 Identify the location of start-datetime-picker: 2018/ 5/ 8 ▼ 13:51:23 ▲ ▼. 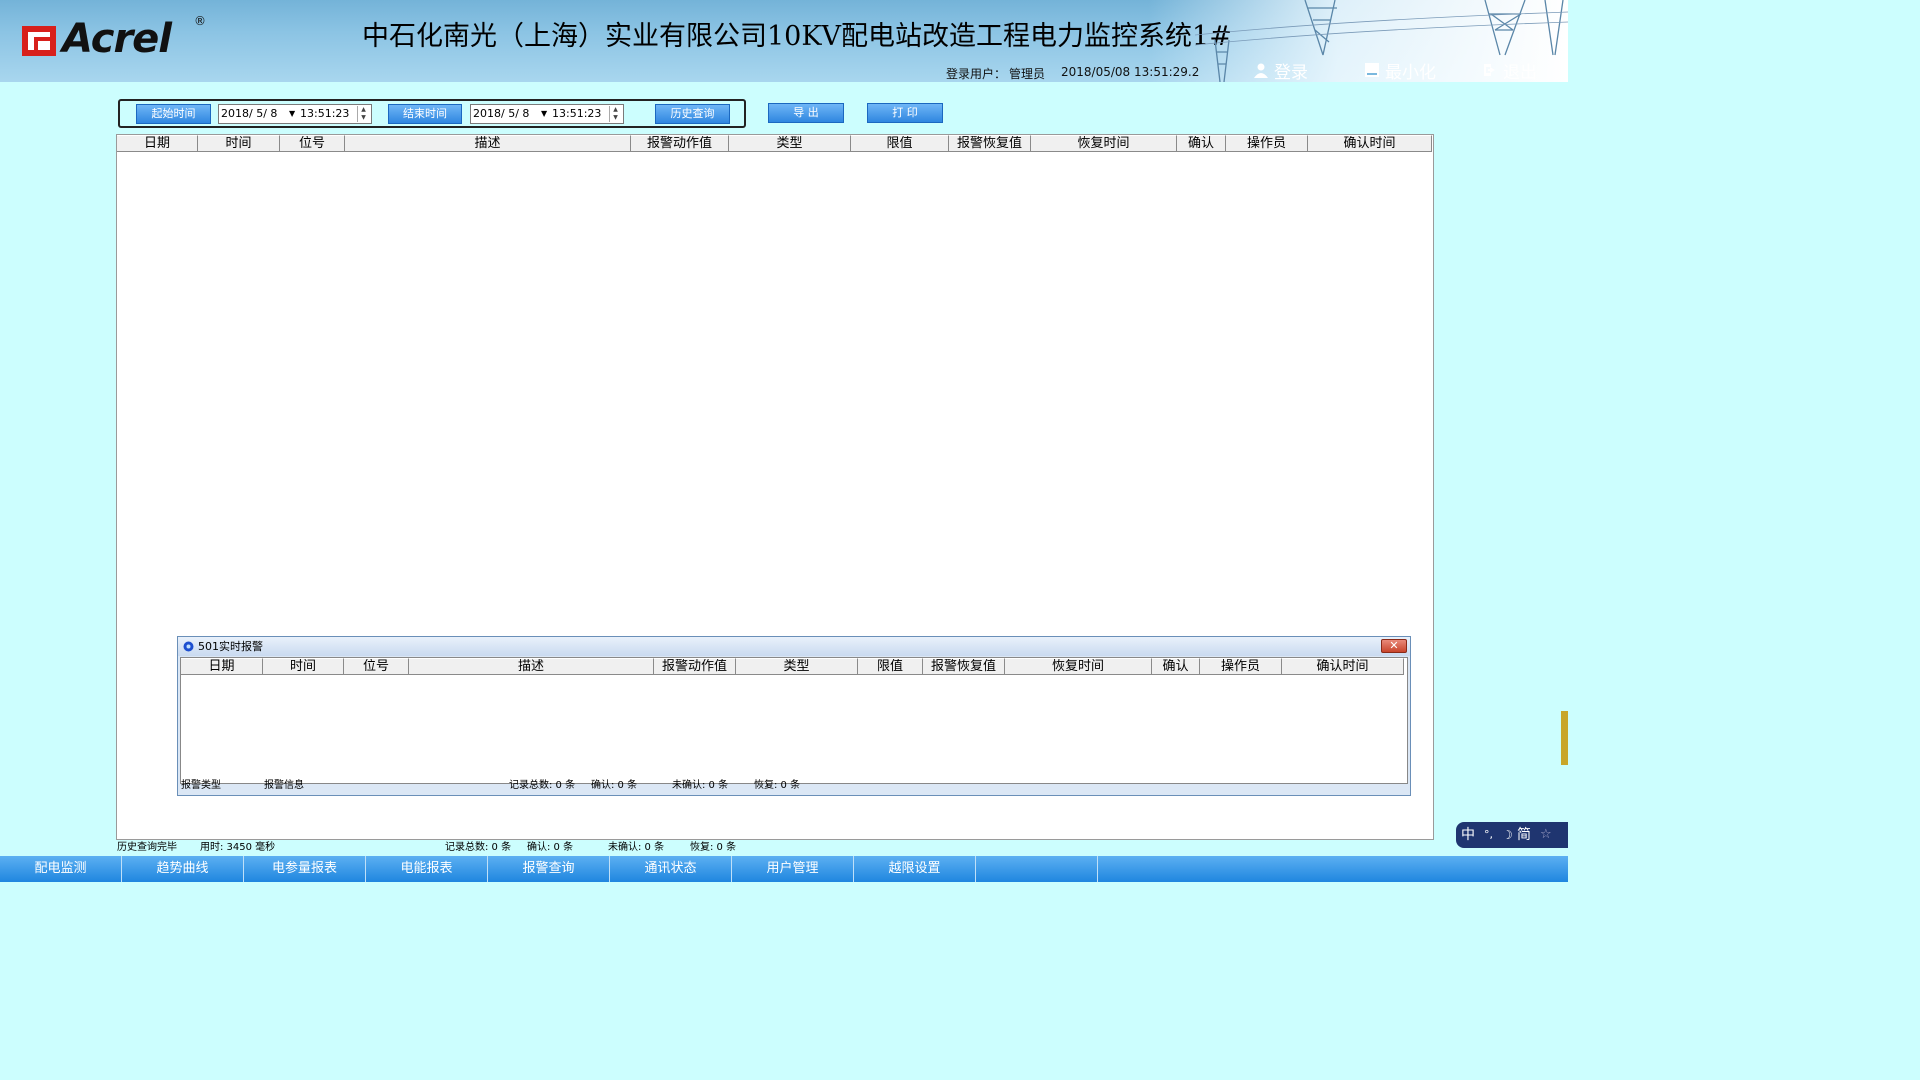
(295, 114).